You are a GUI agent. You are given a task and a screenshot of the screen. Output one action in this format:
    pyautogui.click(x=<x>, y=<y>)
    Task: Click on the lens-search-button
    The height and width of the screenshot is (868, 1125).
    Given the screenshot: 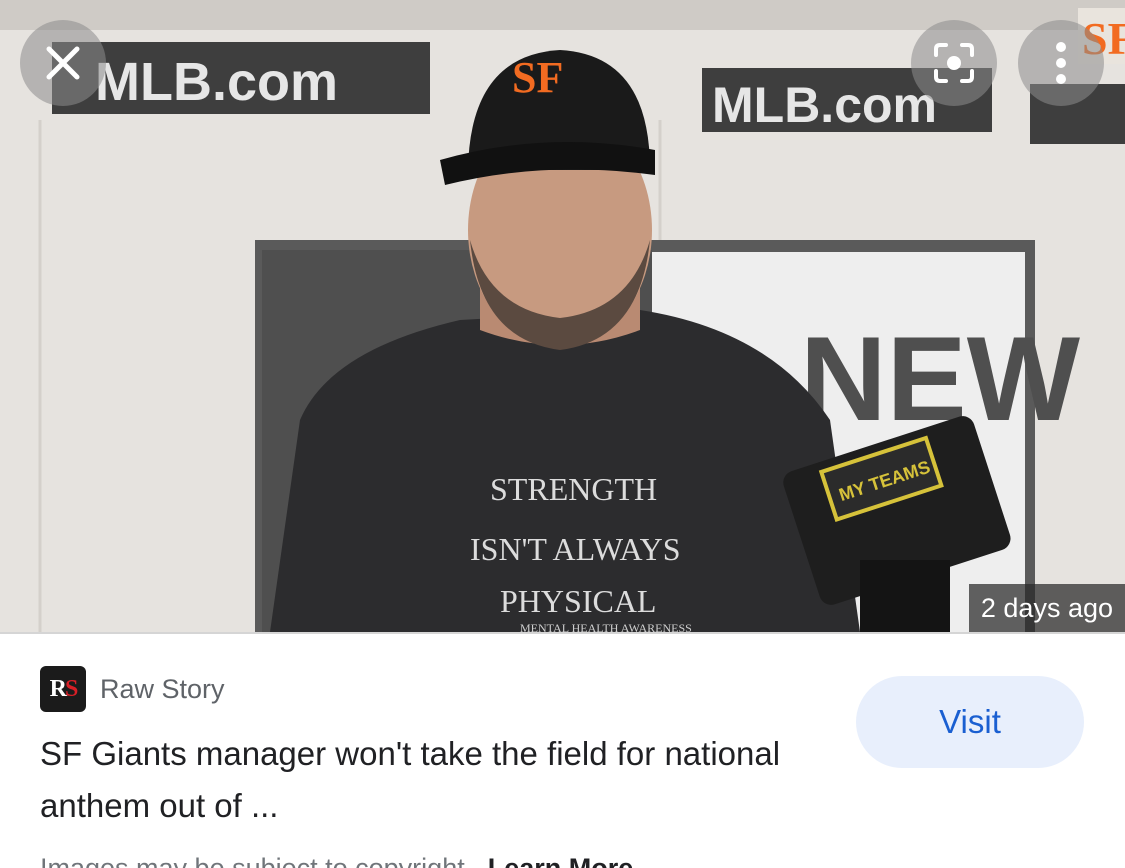 What is the action you would take?
    pyautogui.click(x=954, y=63)
    